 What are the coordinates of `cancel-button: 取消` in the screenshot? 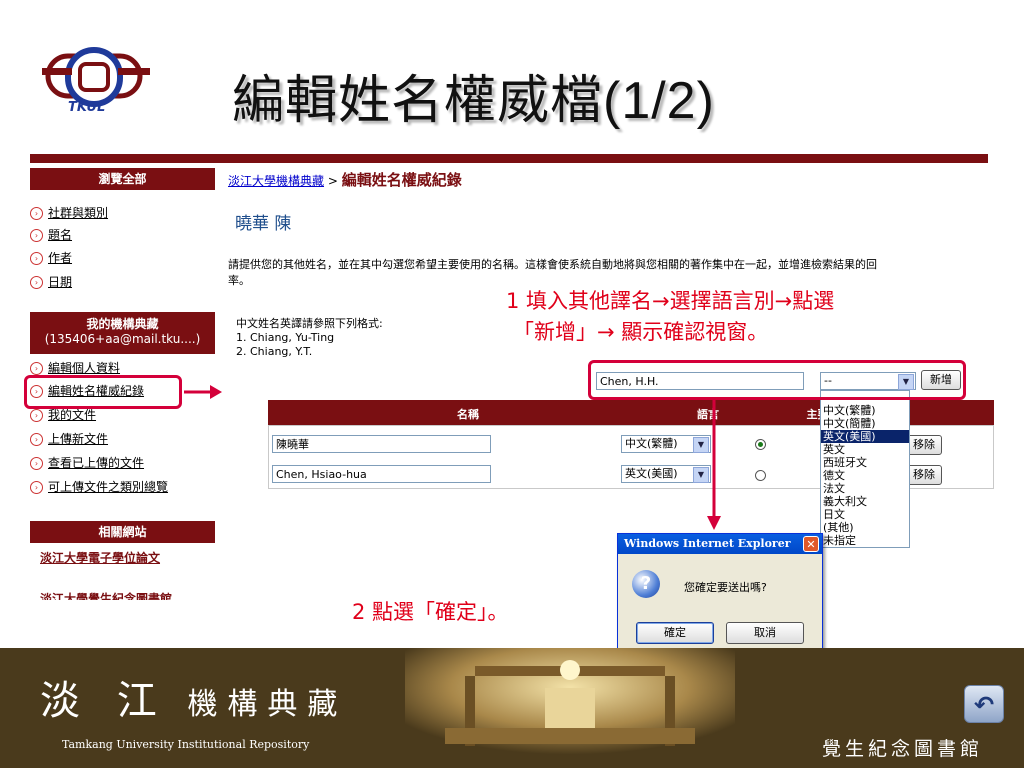 It's located at (765, 633).